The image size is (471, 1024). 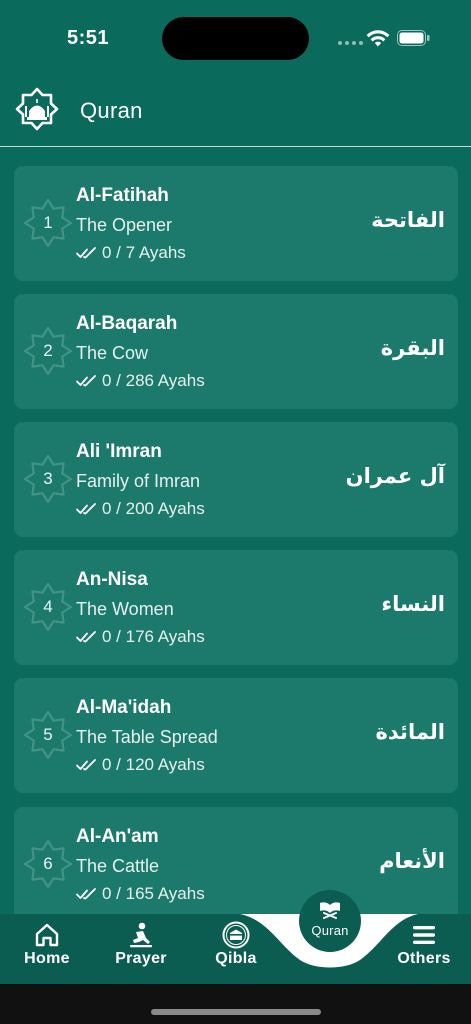 What do you see at coordinates (235, 1004) in the screenshot?
I see `home-indicator-area` at bounding box center [235, 1004].